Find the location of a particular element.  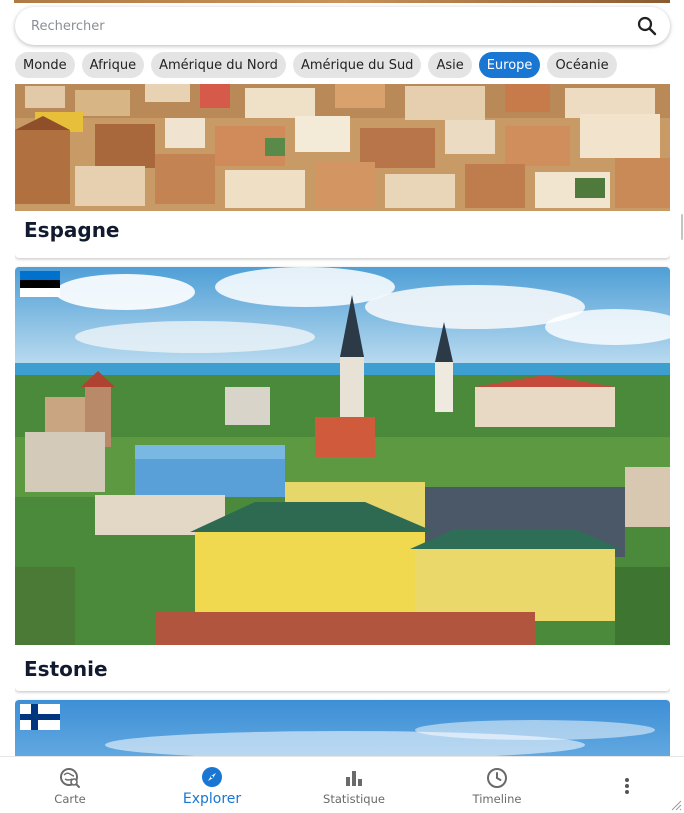

more-options-button is located at coordinates (627, 786).